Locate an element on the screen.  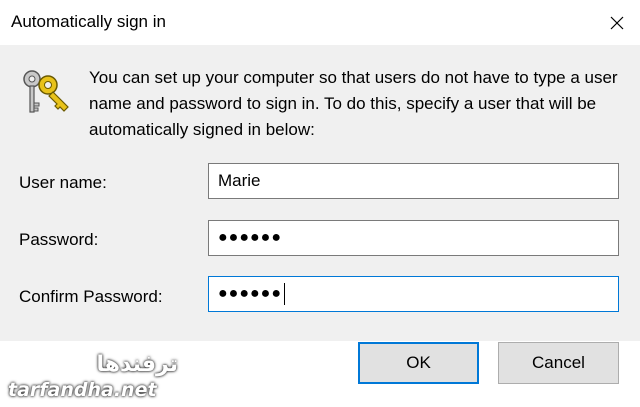
keys-icon is located at coordinates (46, 91).